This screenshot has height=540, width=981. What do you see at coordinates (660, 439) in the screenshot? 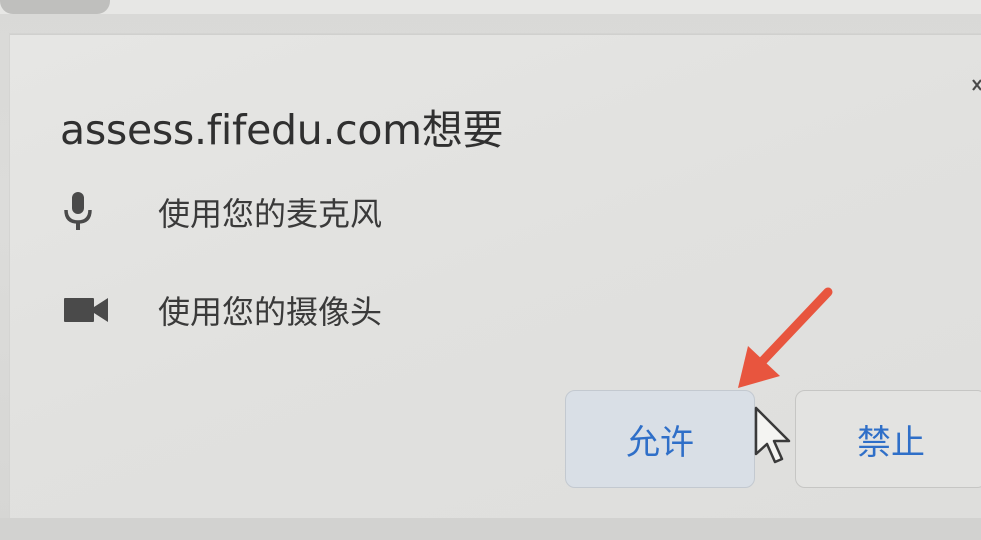
I see `allow-button: 允许` at bounding box center [660, 439].